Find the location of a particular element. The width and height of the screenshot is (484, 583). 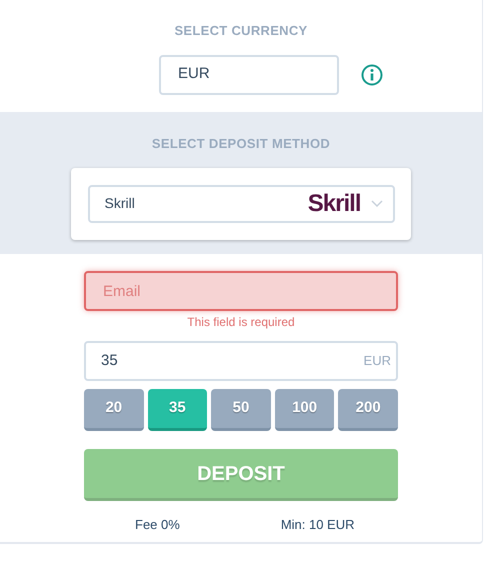

currency-field: EUR is located at coordinates (249, 74).